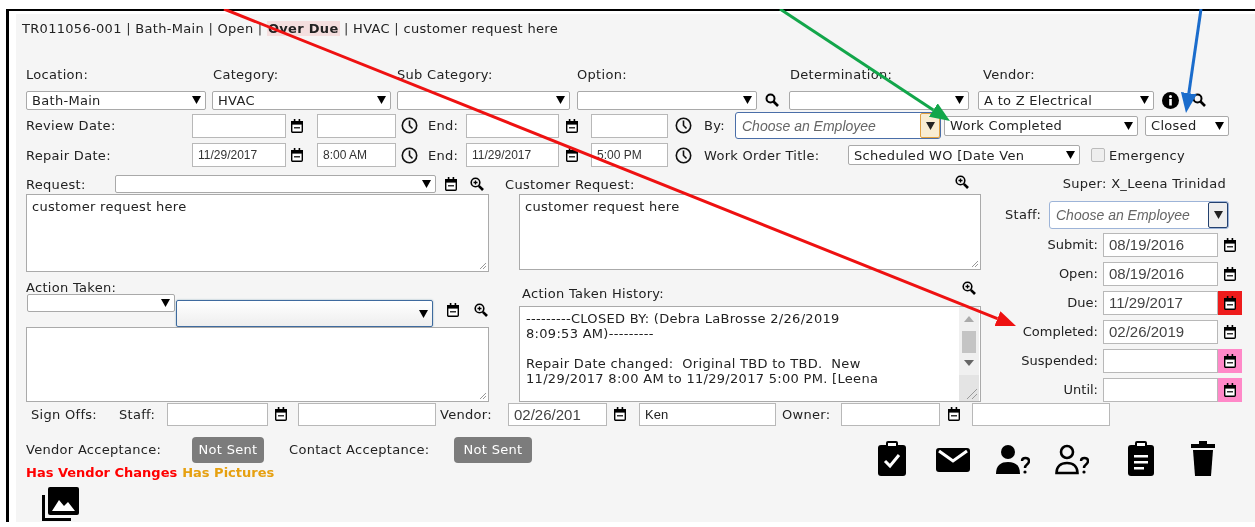 Image resolution: width=1255 pixels, height=527 pixels. Describe the element at coordinates (116, 100) in the screenshot. I see `dropdown: Bath-Main` at that location.